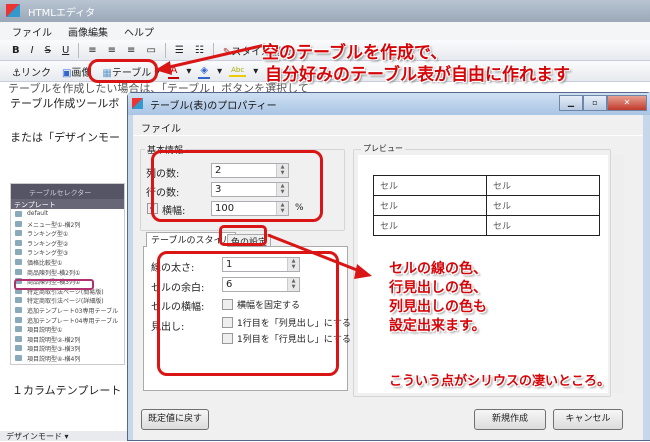 This screenshot has height=442, width=650. What do you see at coordinates (417, 75) in the screenshot?
I see `annotation-top-line2: 自分好みのテーブル表が自由に作れます` at bounding box center [417, 75].